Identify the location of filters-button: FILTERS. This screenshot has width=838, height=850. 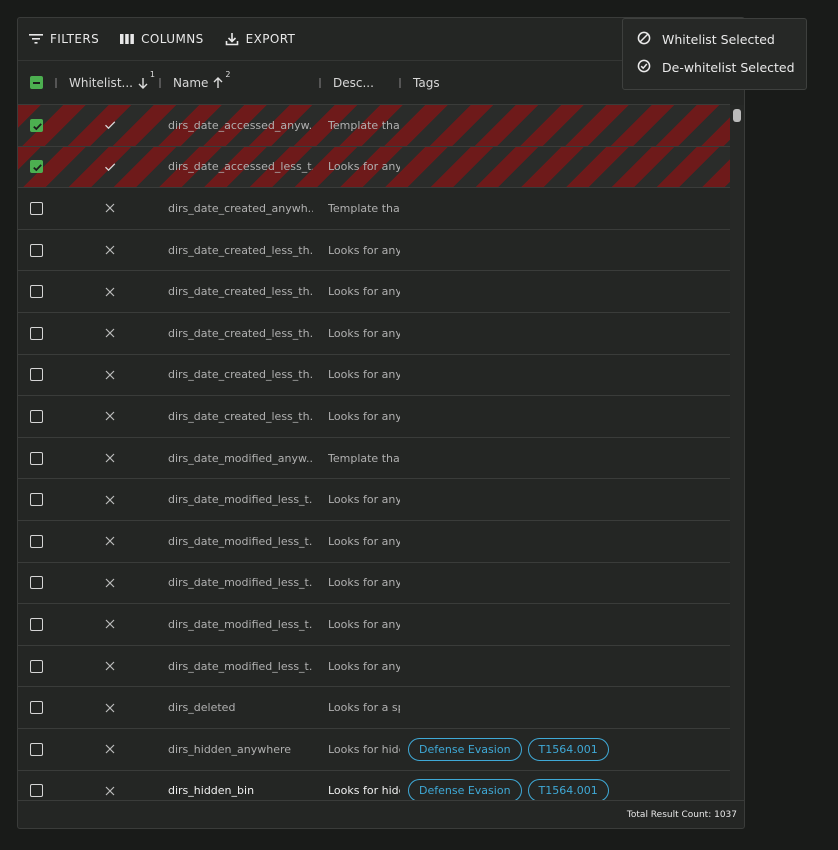
(63, 39).